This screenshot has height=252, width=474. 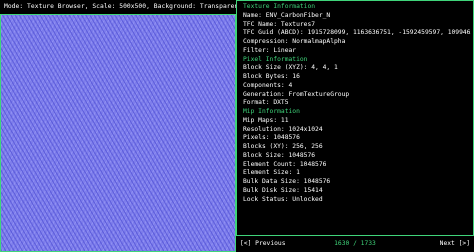 What do you see at coordinates (290, 68) in the screenshot?
I see `block-size-xyz: Block Size (XYZ): 4, 4, 1` at bounding box center [290, 68].